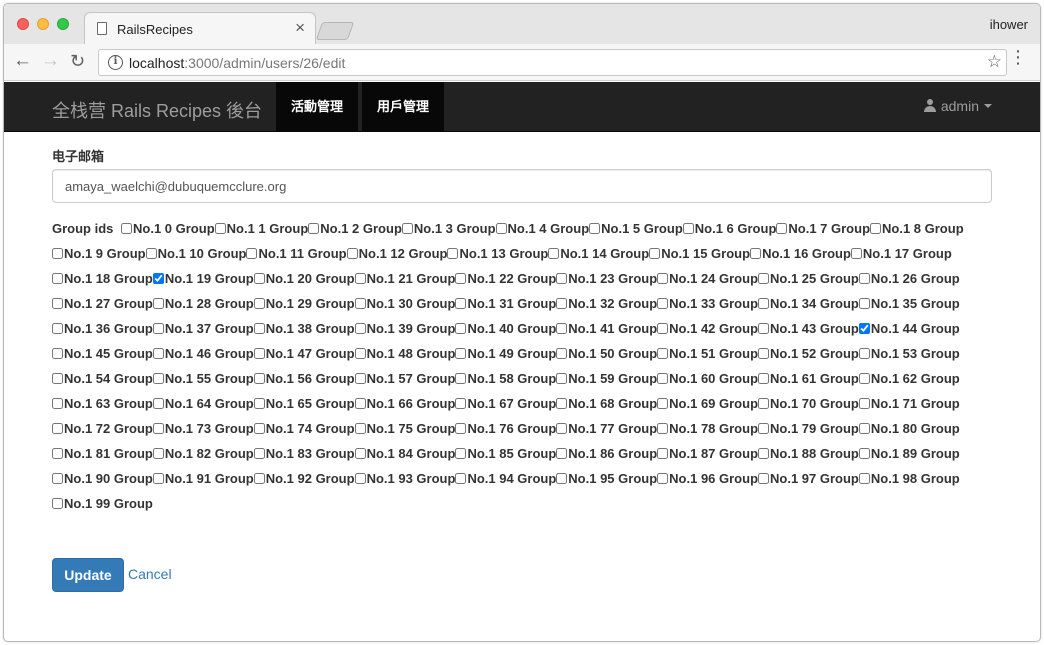 This screenshot has height=645, width=1044. What do you see at coordinates (505, 303) in the screenshot?
I see `group-option: No.1 31 Group` at bounding box center [505, 303].